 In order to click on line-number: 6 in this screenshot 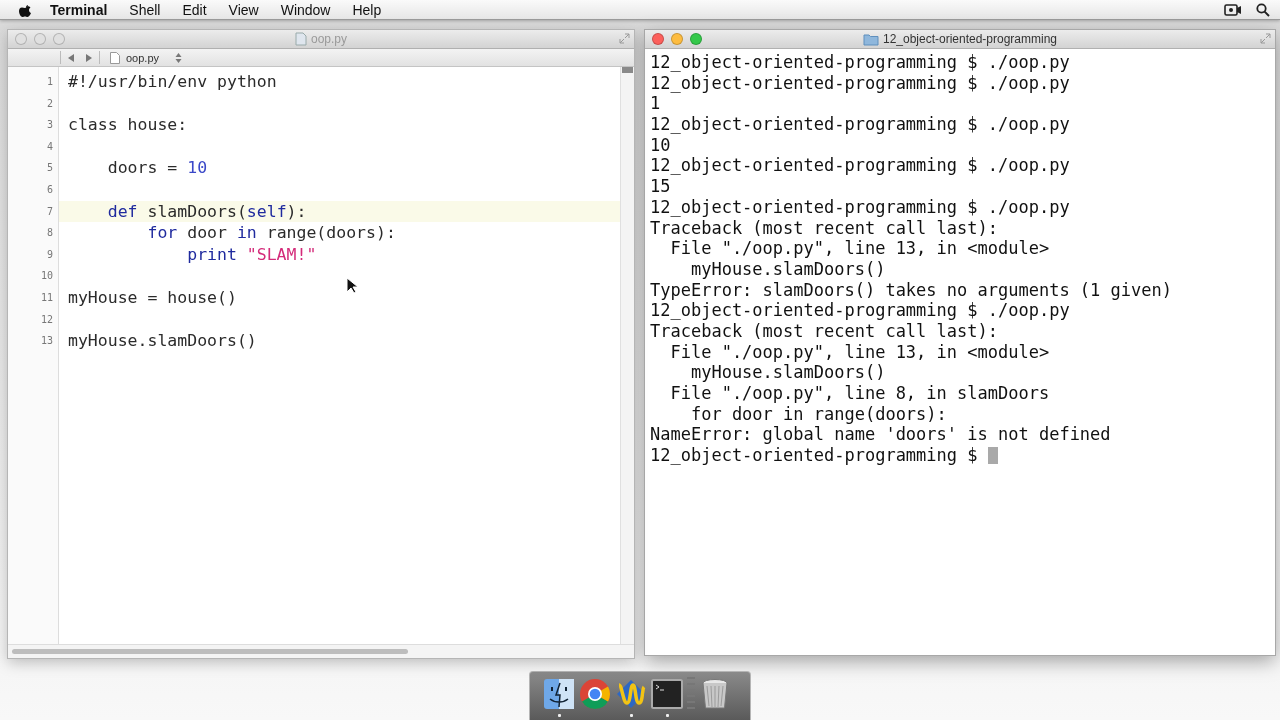, I will do `click(49, 189)`.